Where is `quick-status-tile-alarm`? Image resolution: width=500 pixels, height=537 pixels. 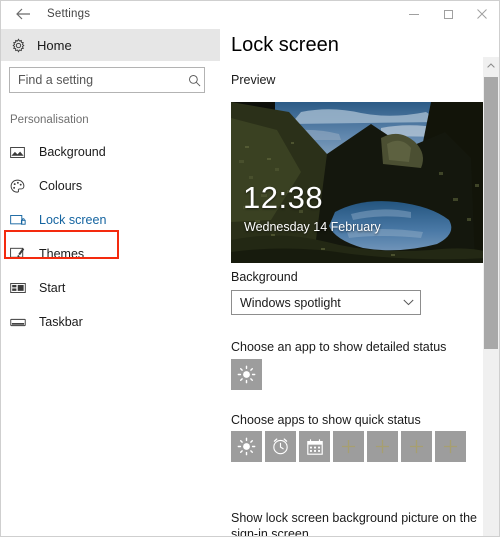
quick-status-tile-alarm is located at coordinates (280, 446).